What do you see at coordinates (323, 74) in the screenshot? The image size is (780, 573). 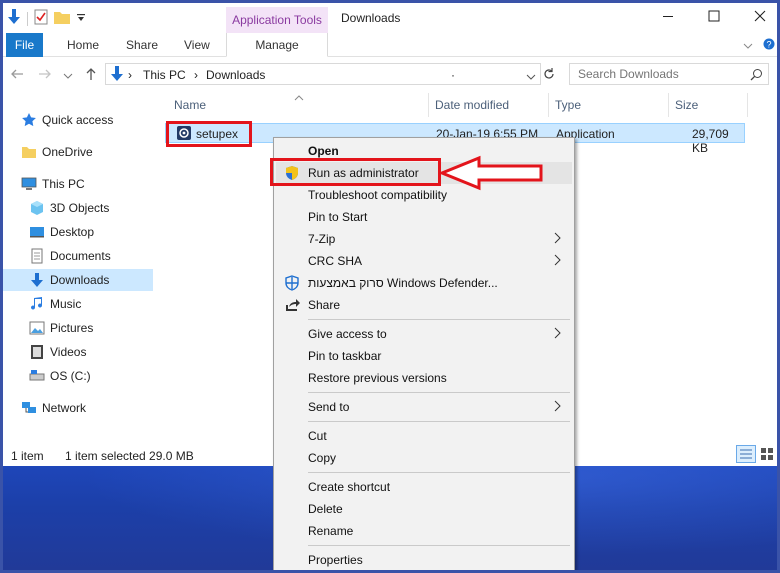 I see `address-field: › This PC › Downloads ·` at bounding box center [323, 74].